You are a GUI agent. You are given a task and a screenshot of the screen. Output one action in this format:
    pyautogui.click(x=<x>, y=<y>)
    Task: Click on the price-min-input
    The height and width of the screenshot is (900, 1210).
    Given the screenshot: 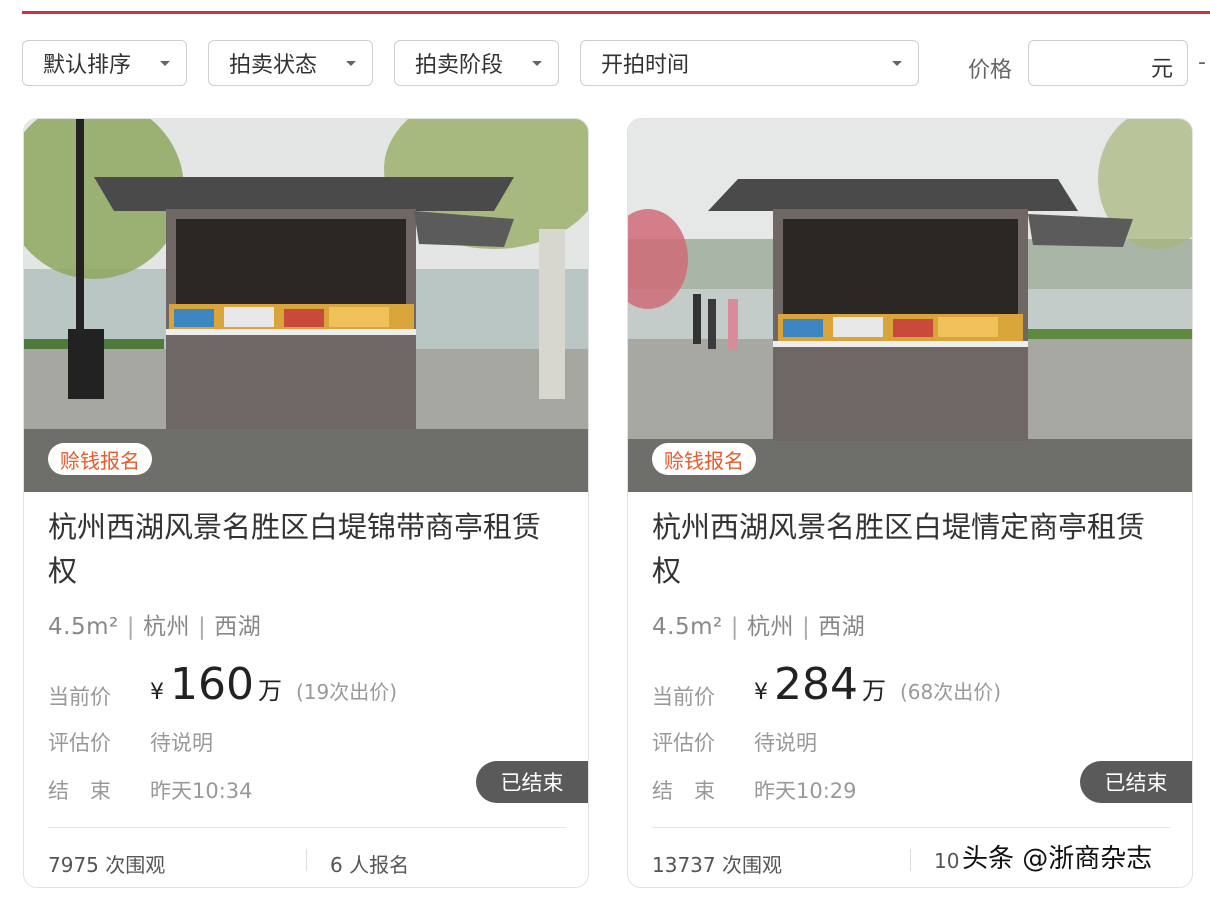 What is the action you would take?
    pyautogui.click(x=1089, y=64)
    